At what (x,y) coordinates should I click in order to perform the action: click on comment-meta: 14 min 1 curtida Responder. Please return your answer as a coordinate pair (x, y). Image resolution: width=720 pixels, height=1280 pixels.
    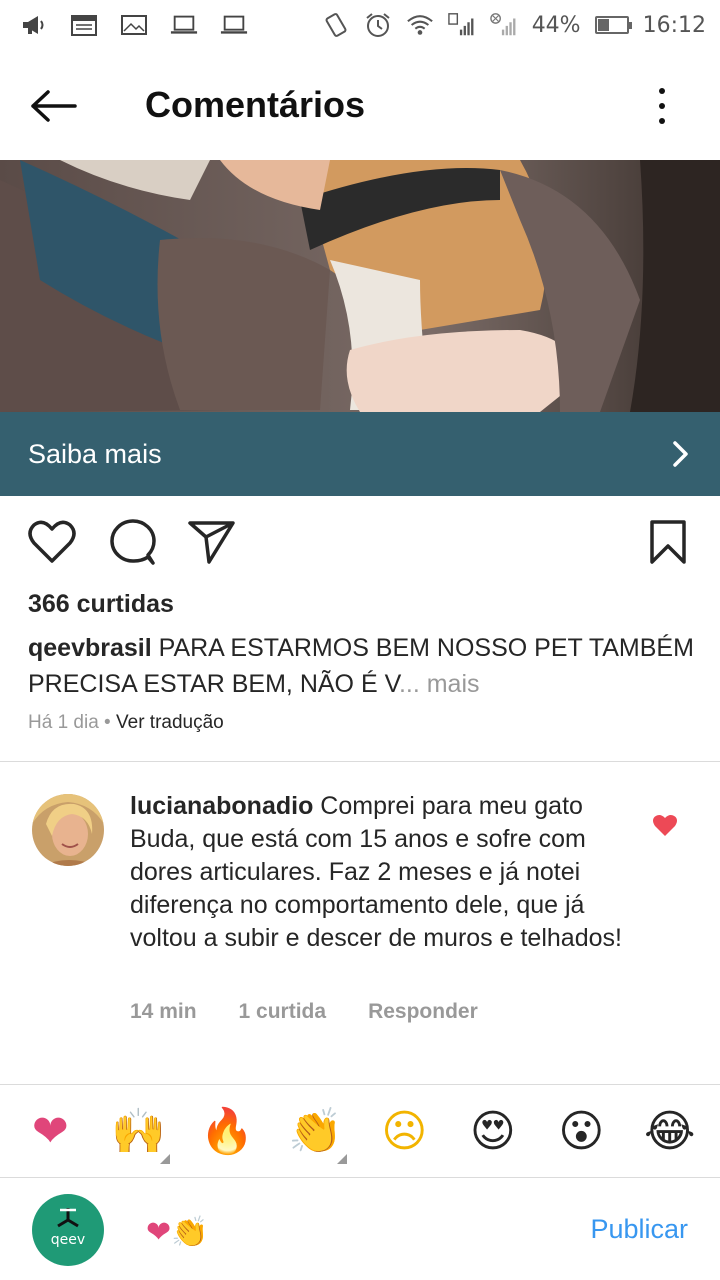
    Looking at the image, I should click on (304, 1012).